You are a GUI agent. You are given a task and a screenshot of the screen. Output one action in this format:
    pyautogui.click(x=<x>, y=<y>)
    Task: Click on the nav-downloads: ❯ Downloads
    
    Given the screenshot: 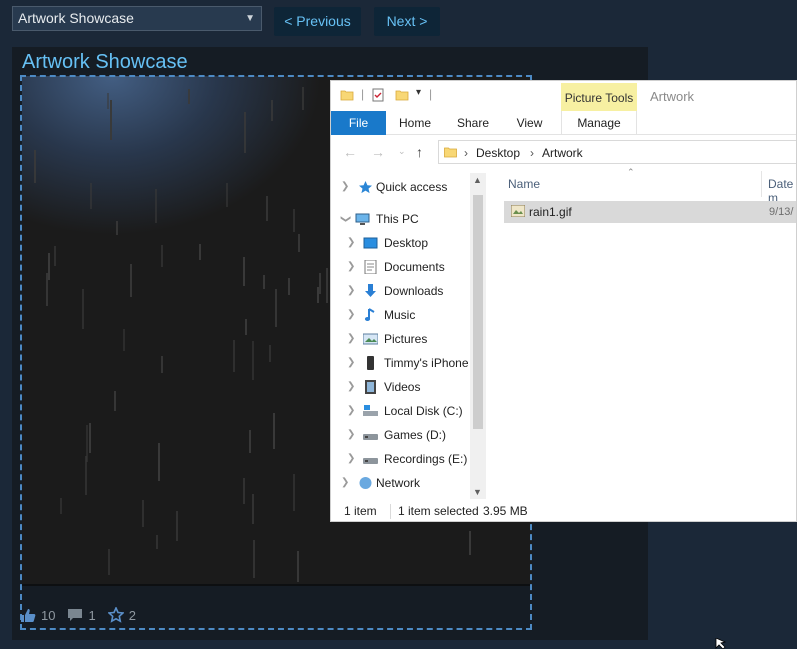 What is the action you would take?
    pyautogui.click(x=406, y=291)
    